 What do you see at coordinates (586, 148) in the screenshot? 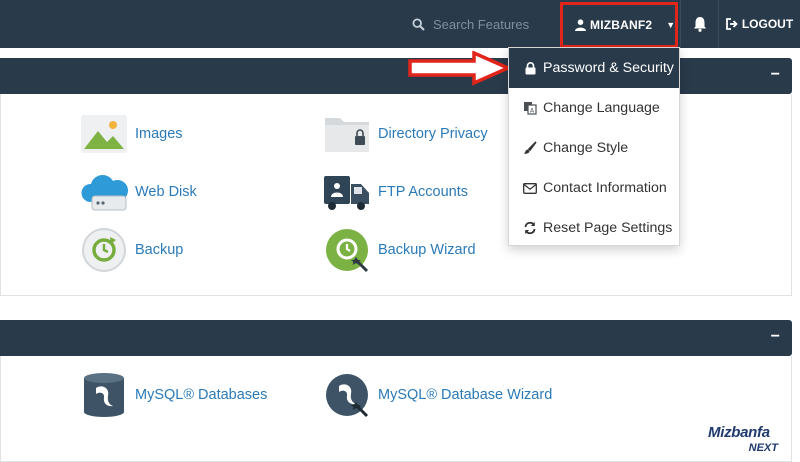
I see `menu-item-label: Change Style` at bounding box center [586, 148].